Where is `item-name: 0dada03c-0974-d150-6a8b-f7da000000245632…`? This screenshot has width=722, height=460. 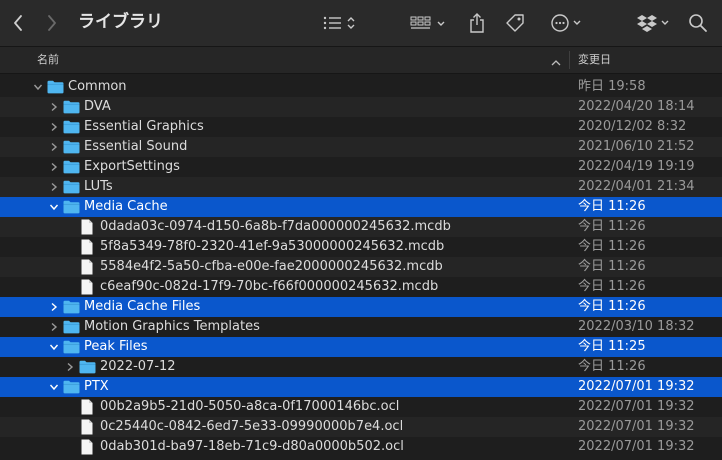 item-name: 0dada03c-0974-d150-6a8b-f7da000000245632… is located at coordinates (275, 226).